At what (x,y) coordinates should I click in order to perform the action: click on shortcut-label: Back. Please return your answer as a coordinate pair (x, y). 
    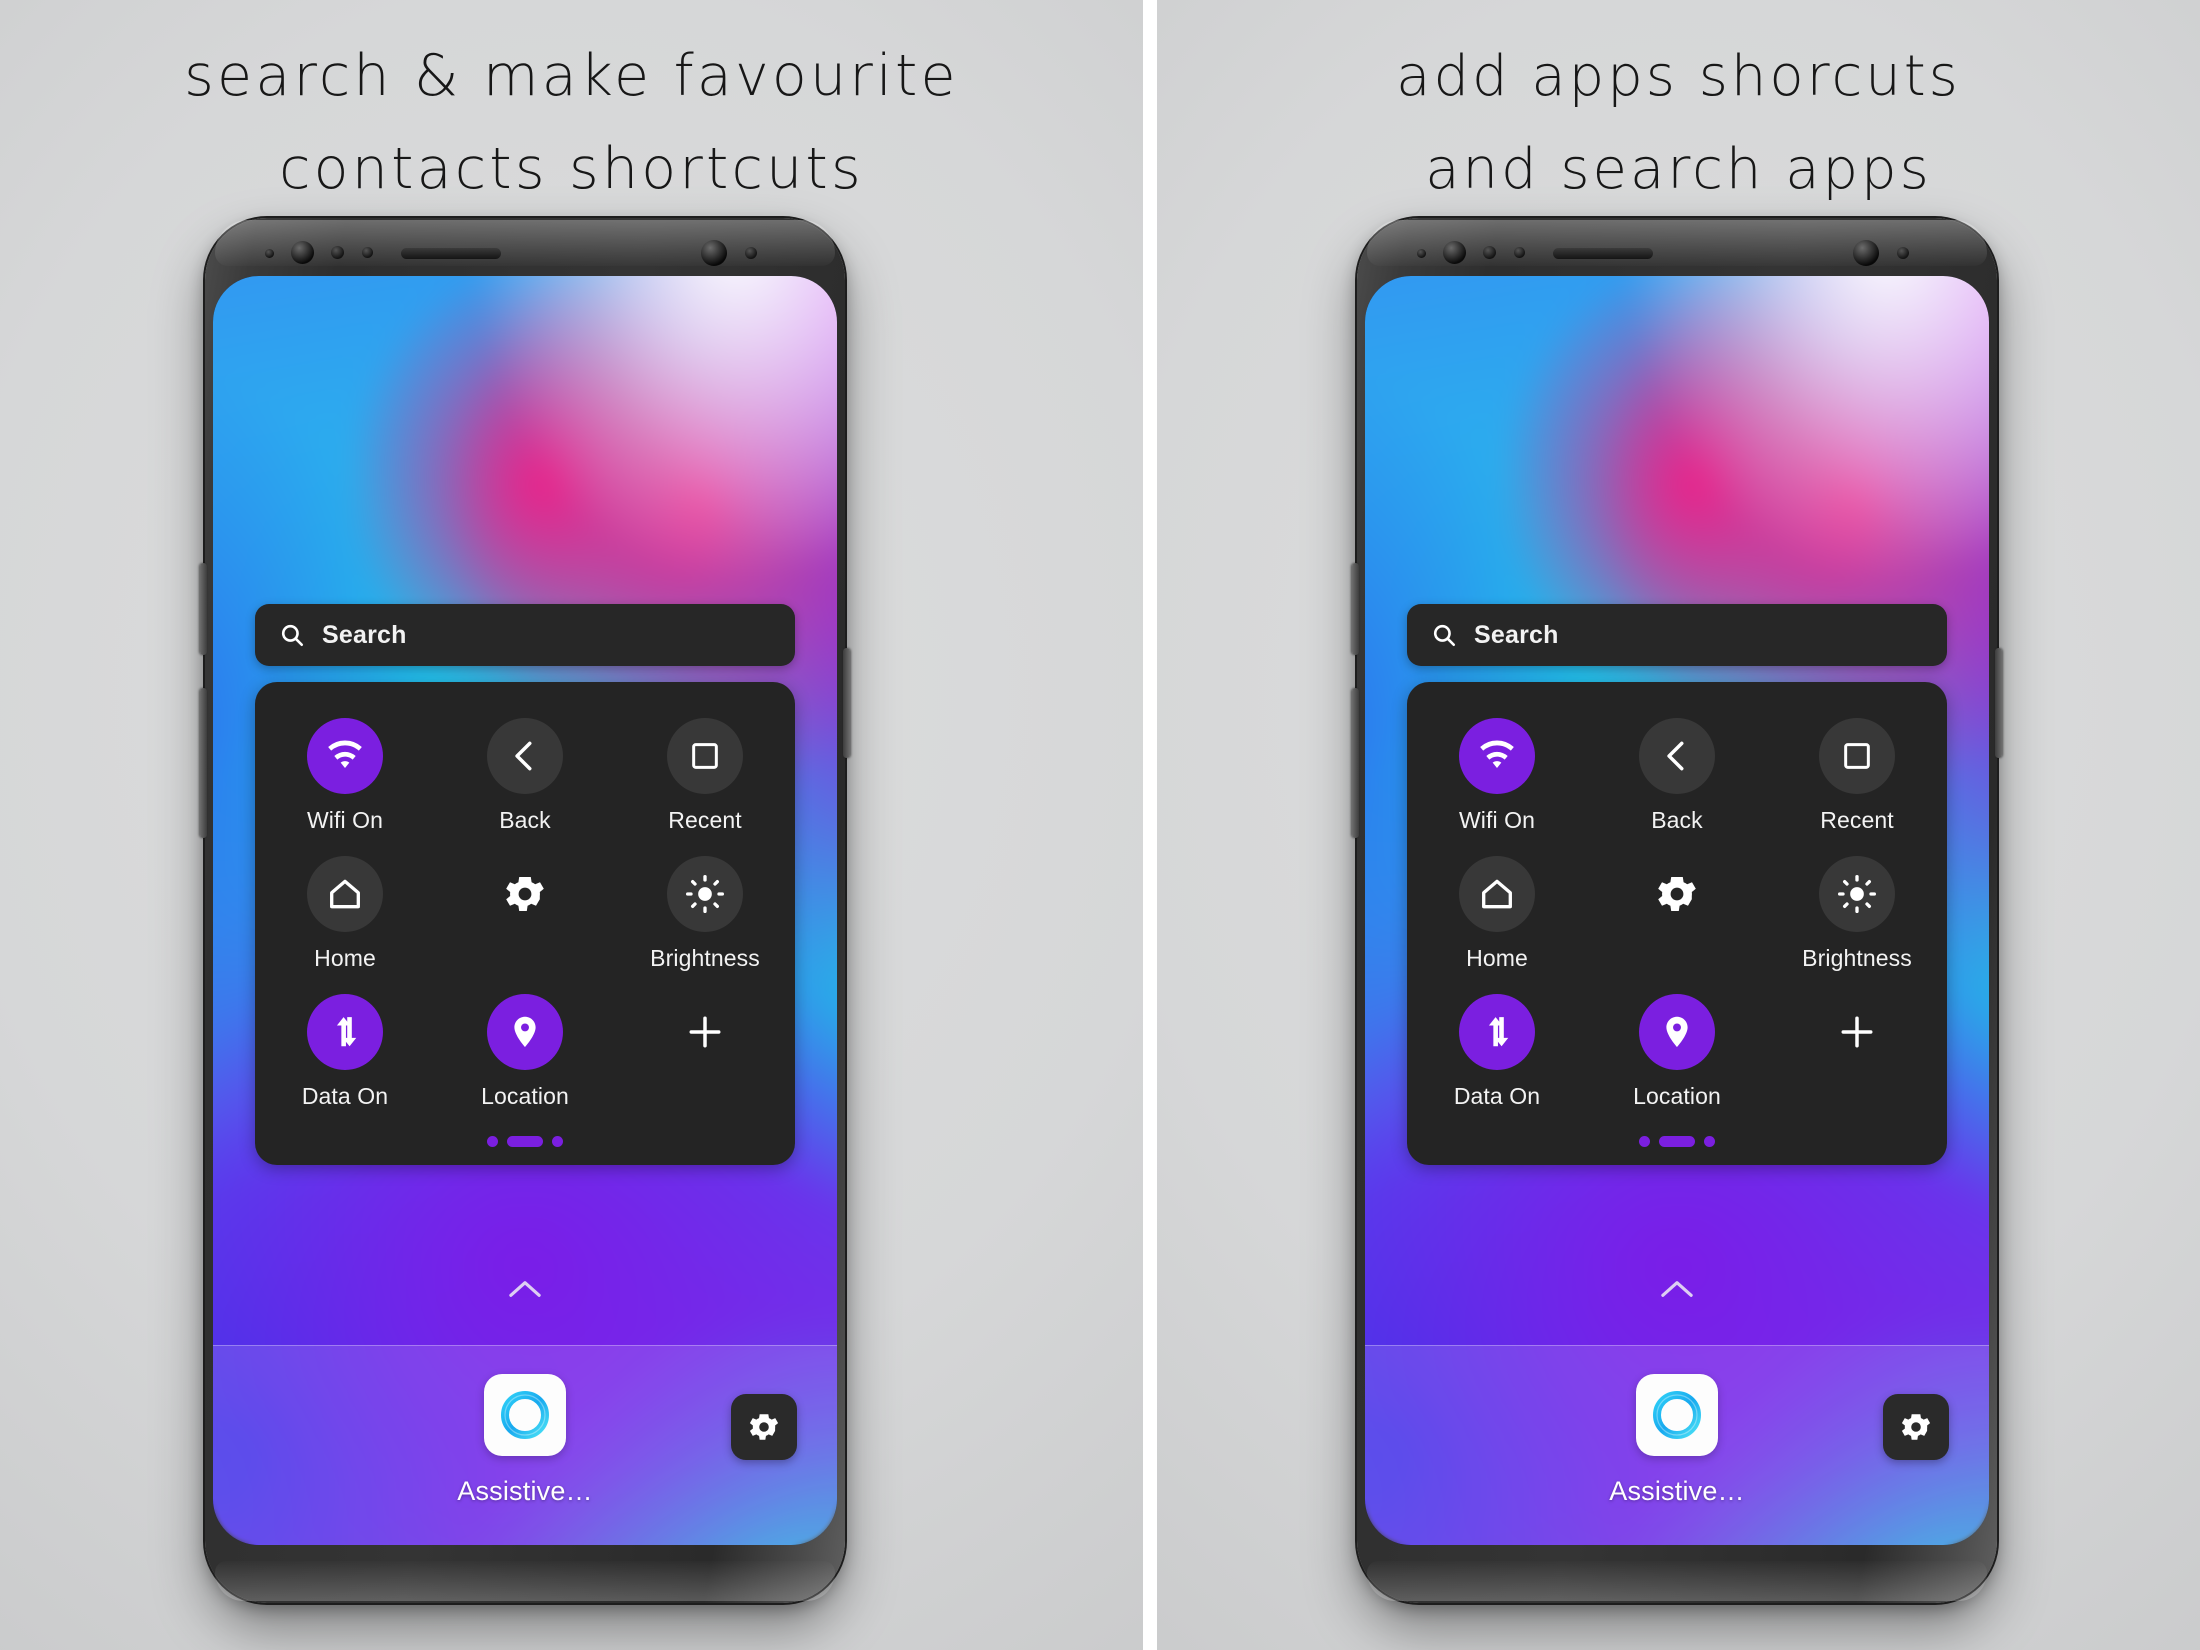
    Looking at the image, I should click on (525, 820).